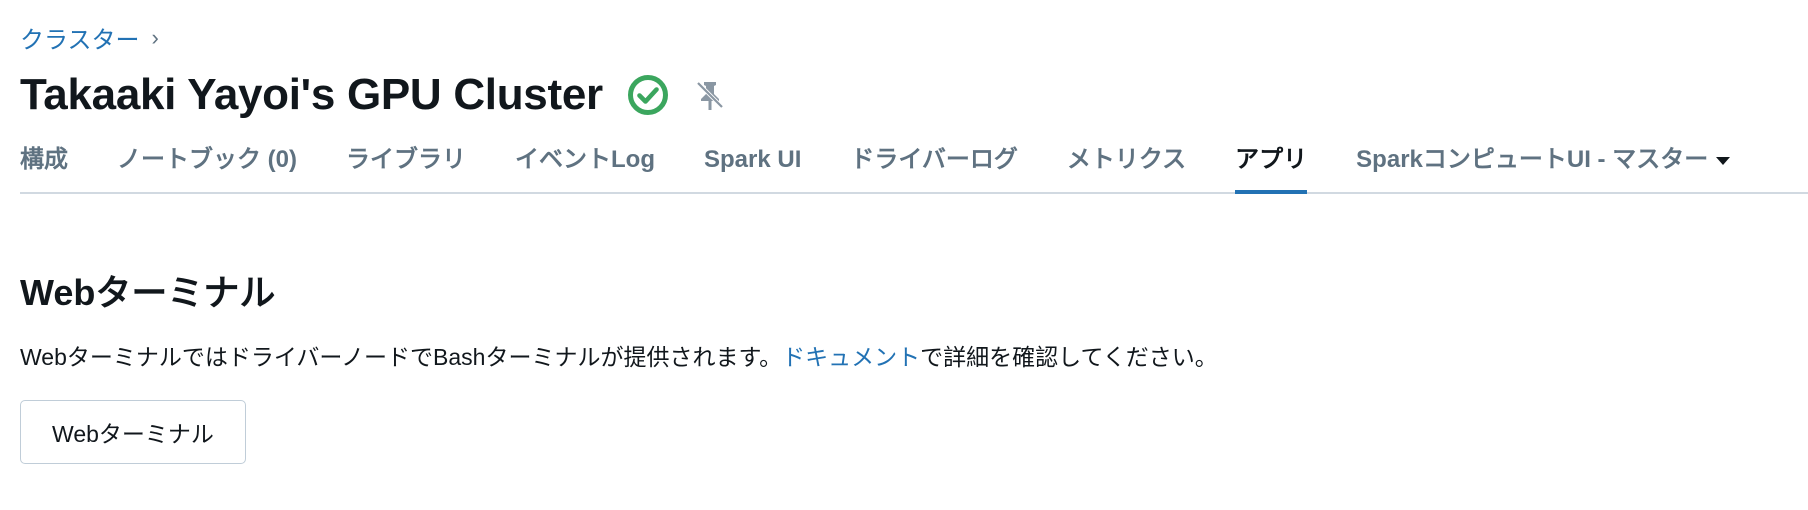  I want to click on tab-libraries: ライブラリ, so click(406, 166).